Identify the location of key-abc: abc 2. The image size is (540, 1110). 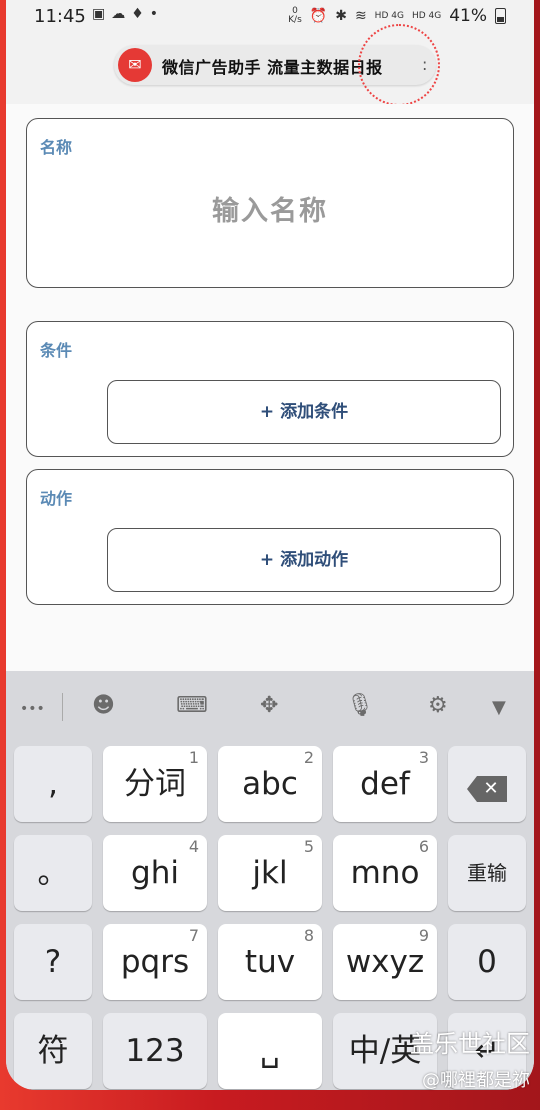
(270, 784).